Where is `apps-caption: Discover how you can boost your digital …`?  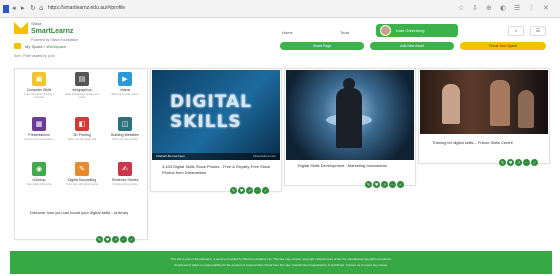 apps-caption: Discover how you can boost your digital … is located at coordinates (85, 213).